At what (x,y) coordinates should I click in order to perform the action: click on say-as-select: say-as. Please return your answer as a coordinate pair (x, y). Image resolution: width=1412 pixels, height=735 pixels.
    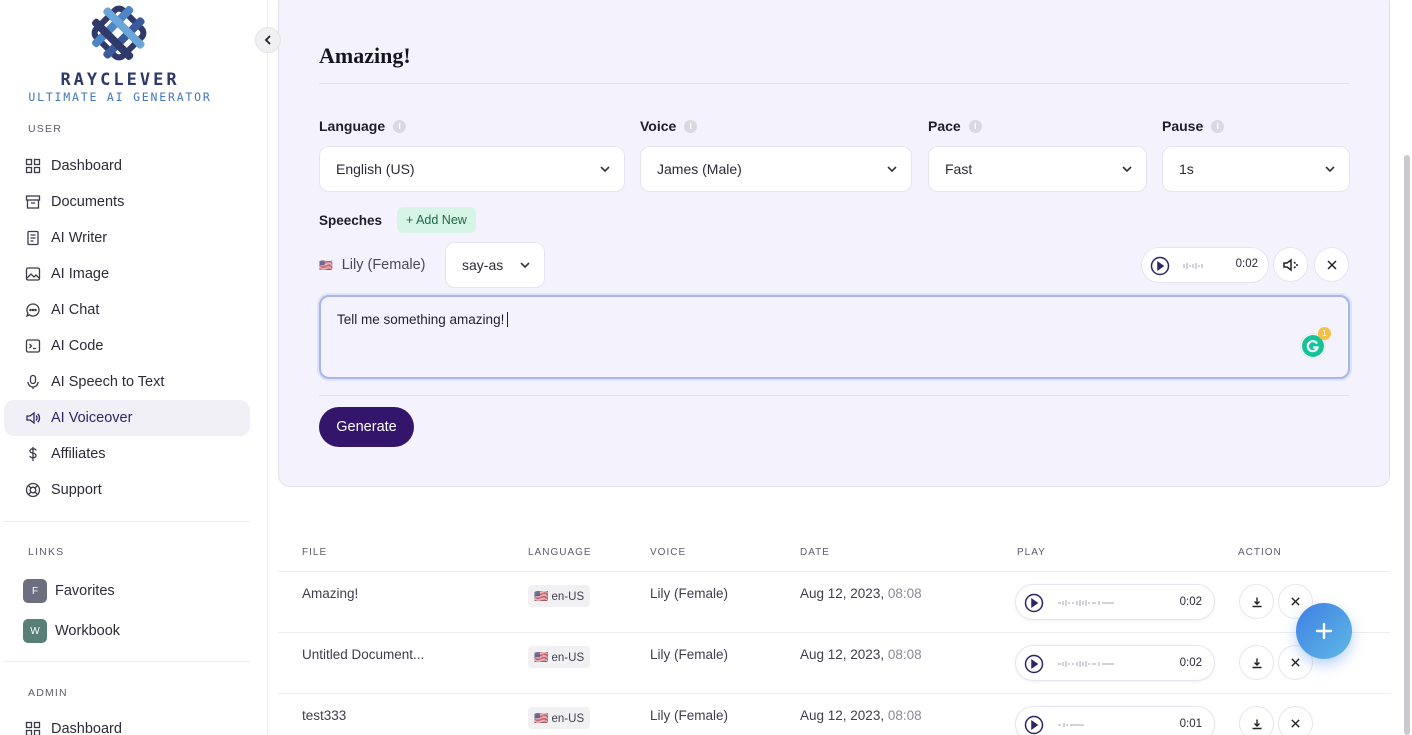
    Looking at the image, I should click on (495, 265).